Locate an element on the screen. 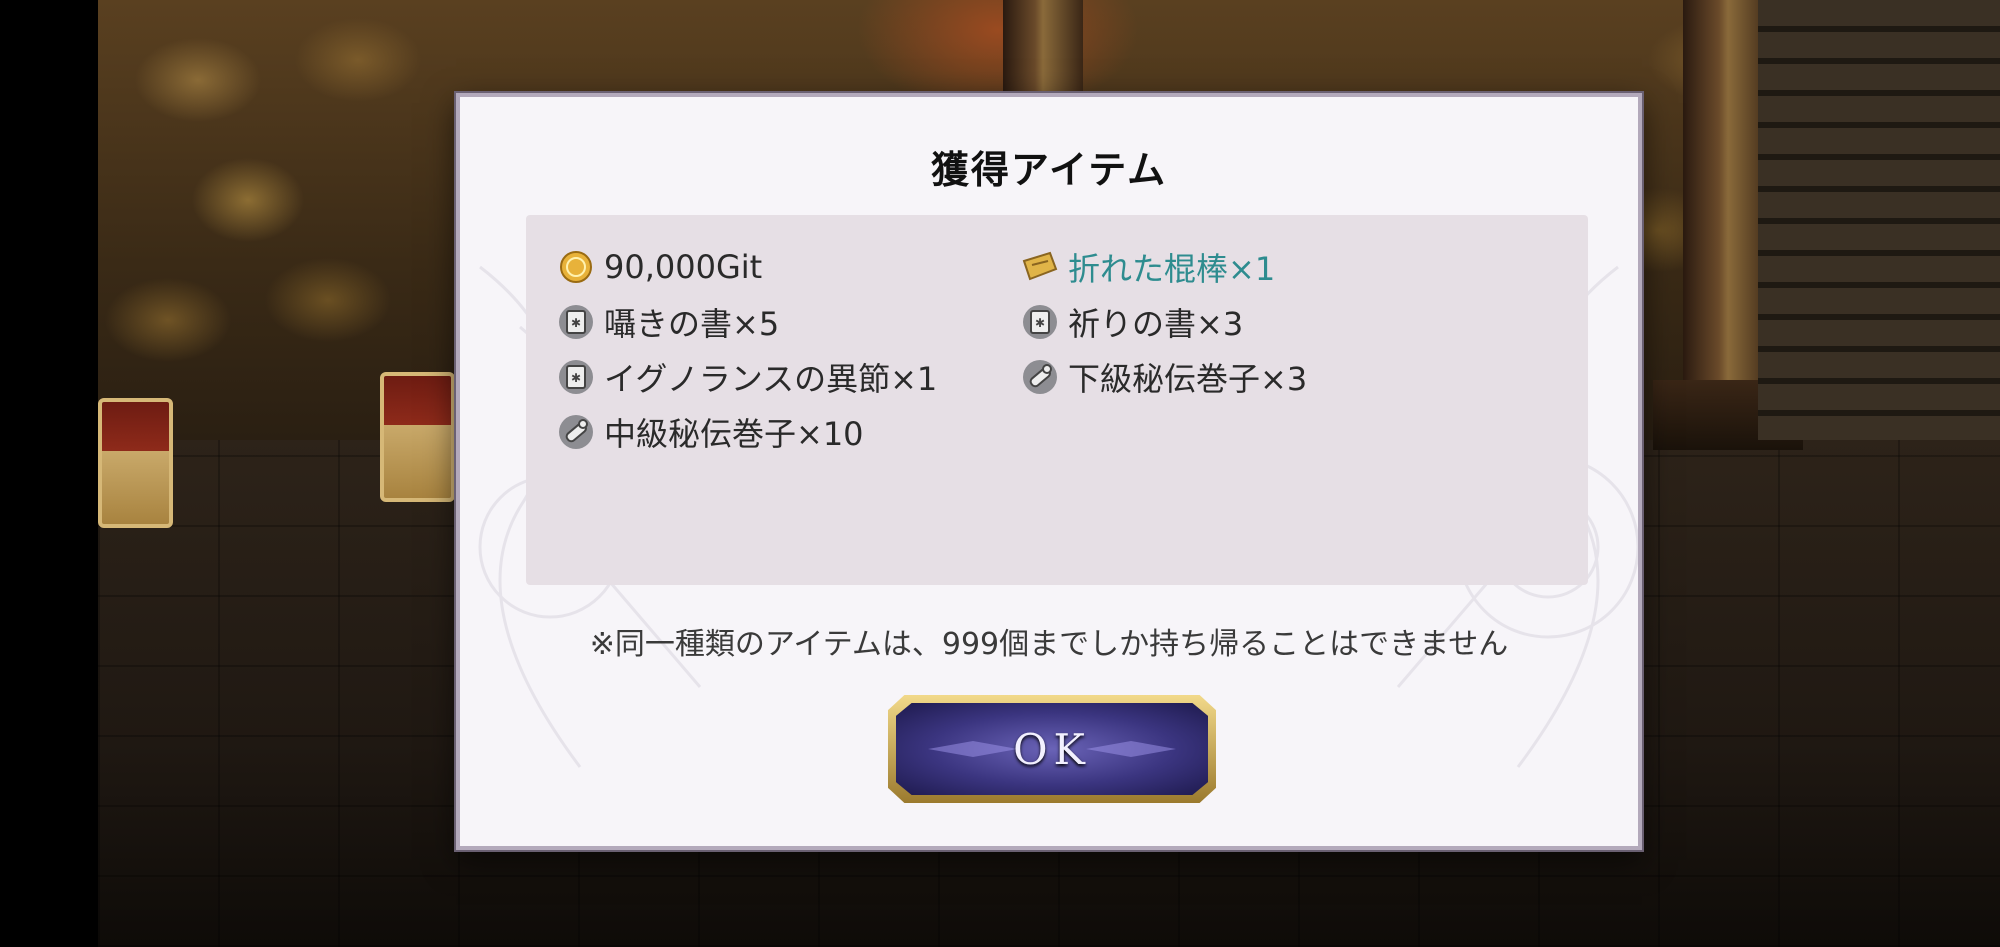  ok-button: OK is located at coordinates (1052, 749).